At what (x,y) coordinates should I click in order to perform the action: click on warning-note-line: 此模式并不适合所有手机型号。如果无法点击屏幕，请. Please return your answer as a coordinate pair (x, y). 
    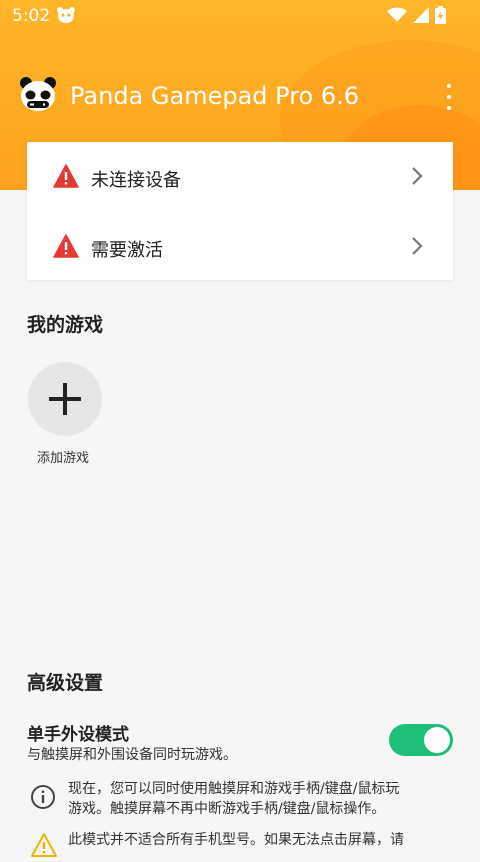
    Looking at the image, I should click on (236, 840).